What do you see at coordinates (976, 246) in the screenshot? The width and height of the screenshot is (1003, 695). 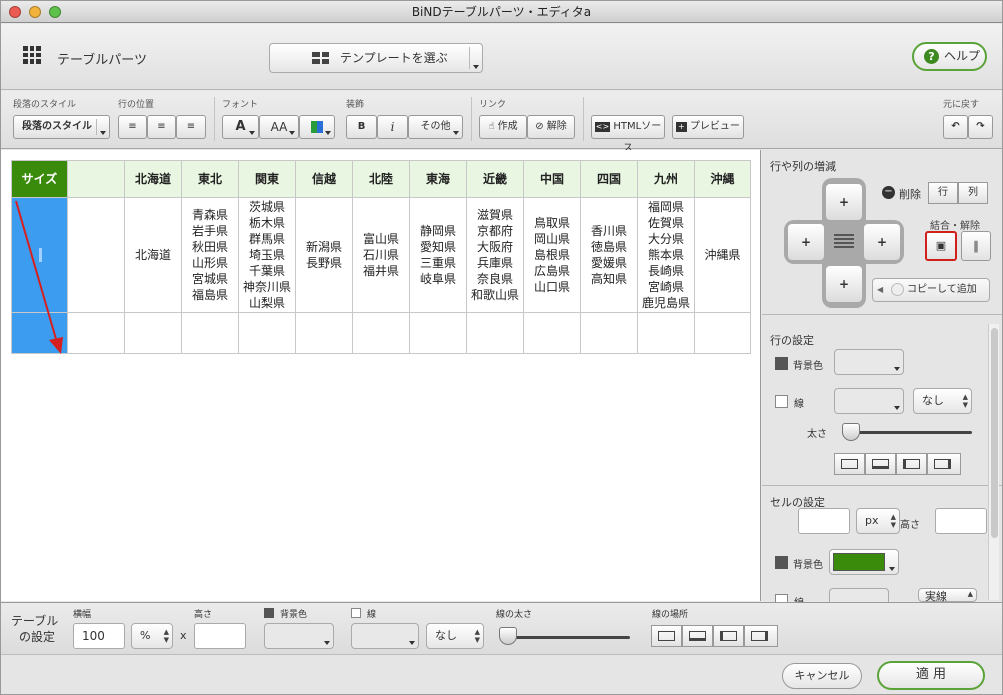 I see `split-cells-button: ∥` at bounding box center [976, 246].